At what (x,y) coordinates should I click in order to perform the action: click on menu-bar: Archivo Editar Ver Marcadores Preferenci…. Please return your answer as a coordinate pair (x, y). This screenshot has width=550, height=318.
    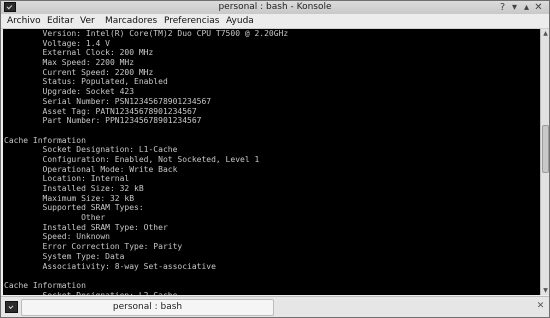
    Looking at the image, I should click on (275, 21).